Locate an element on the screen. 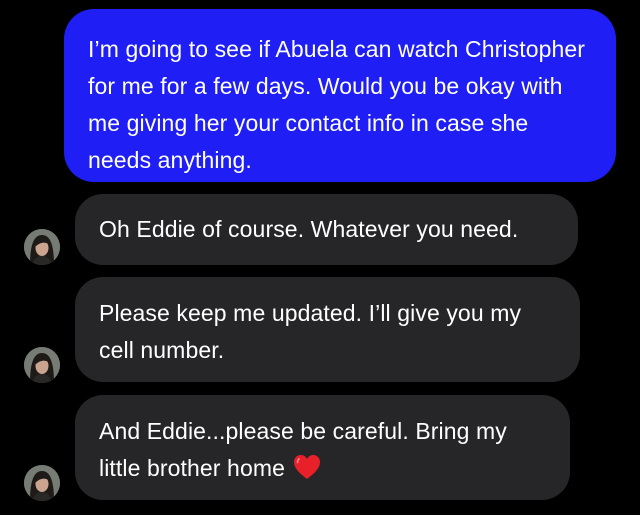  incoming-message-bubble: Oh Eddie of course. Whatever you need. is located at coordinates (326, 229).